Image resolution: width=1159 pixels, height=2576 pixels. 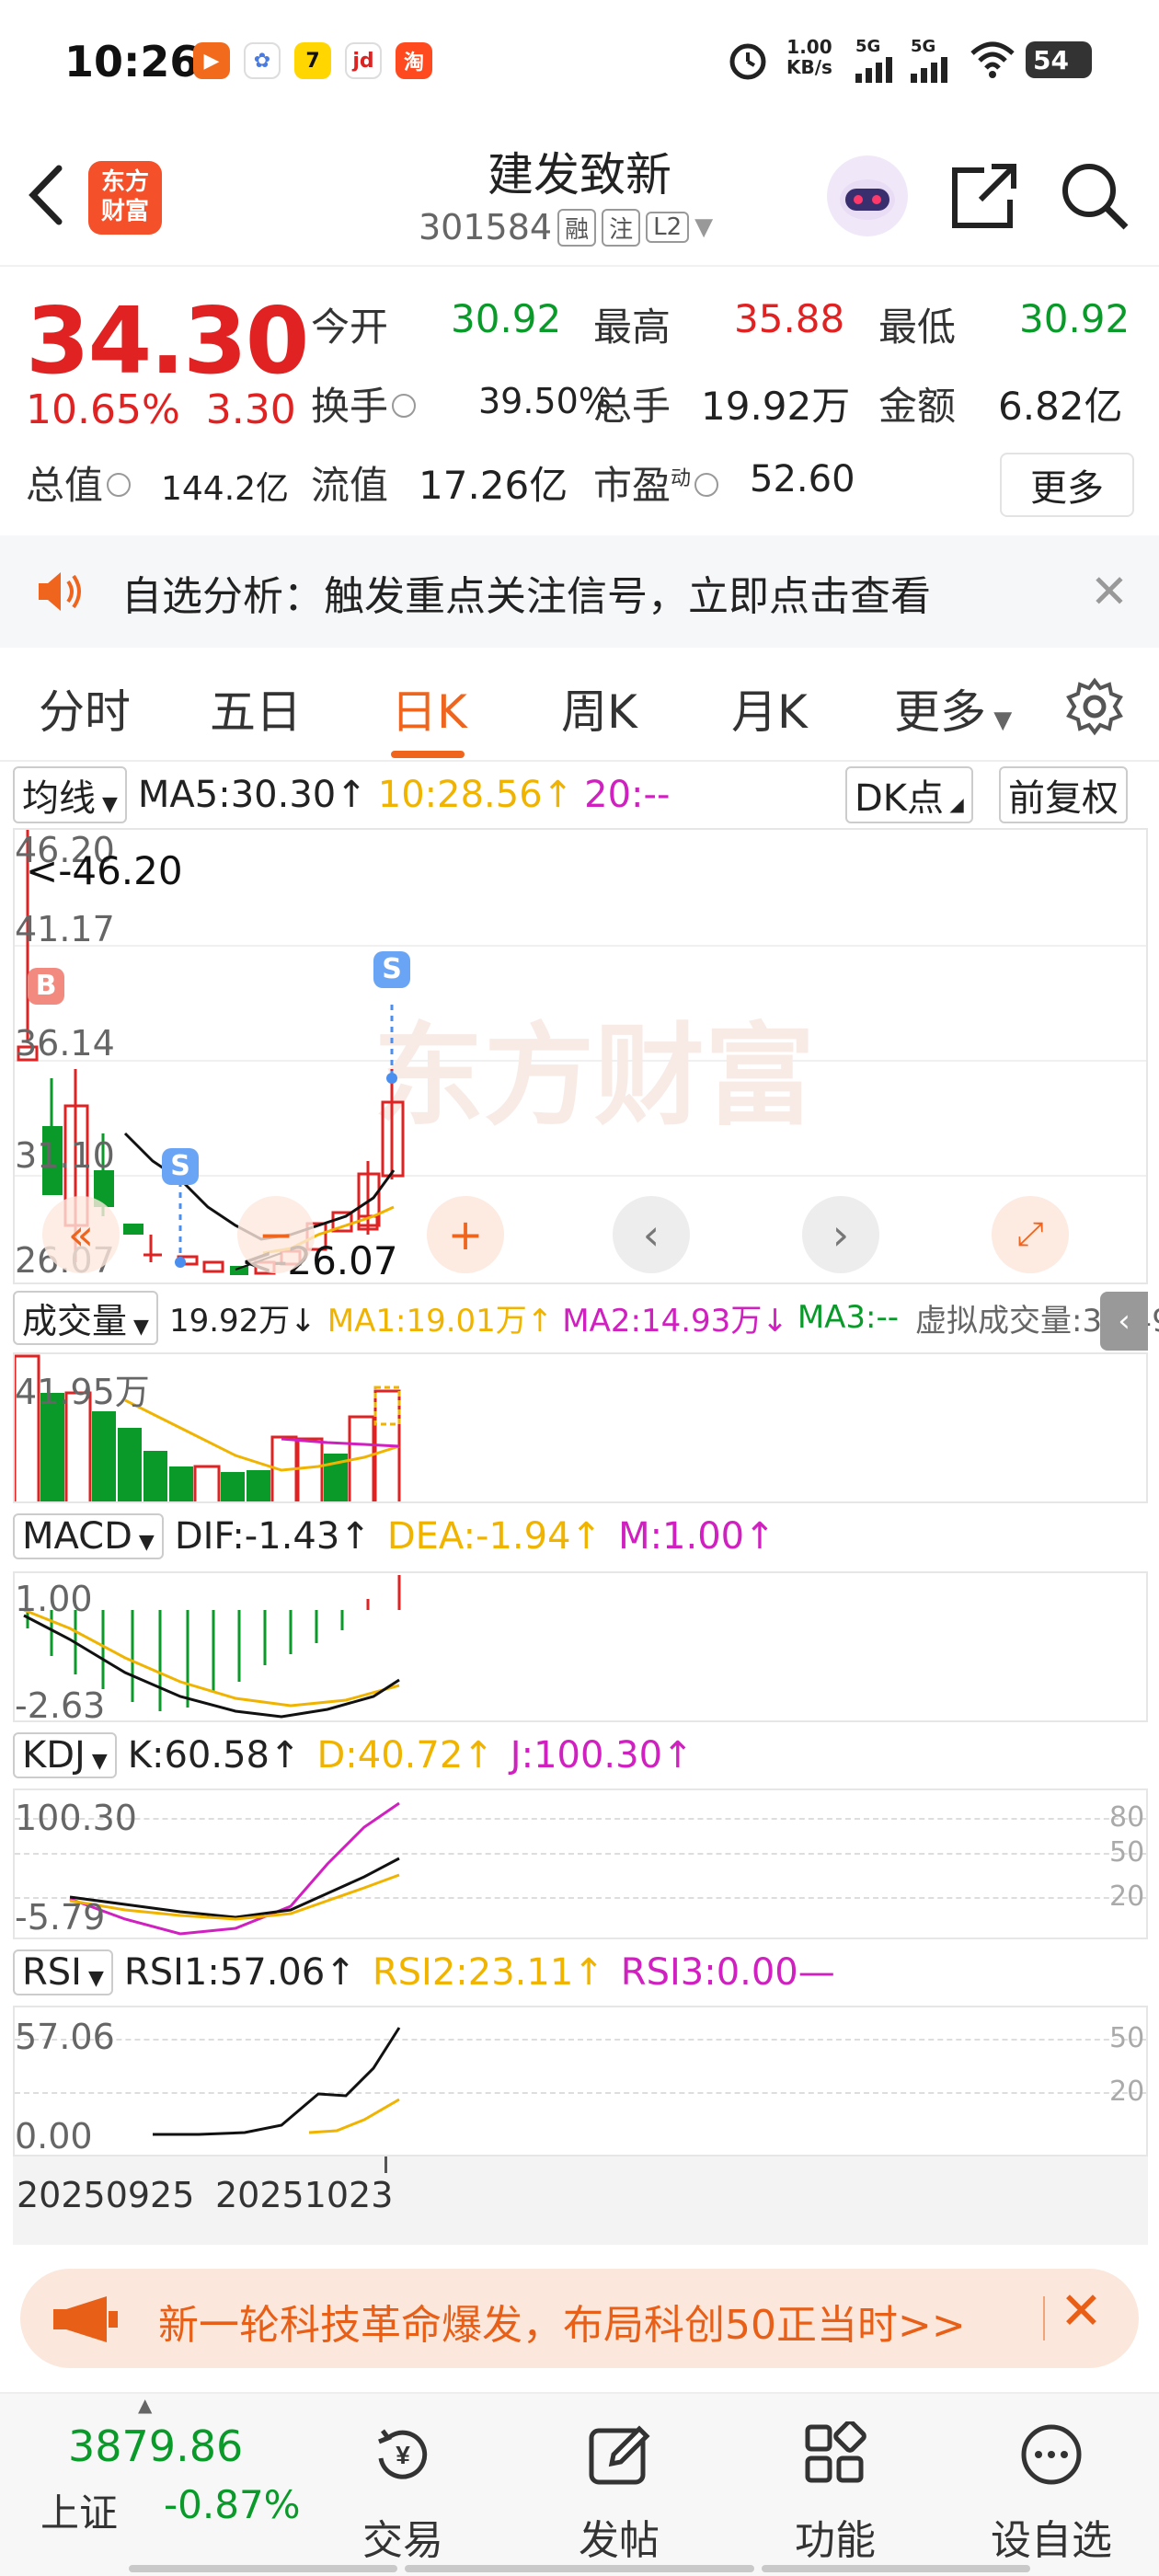 What do you see at coordinates (272, 1536) in the screenshot?
I see `macd-dif: DIF:-1.43↑` at bounding box center [272, 1536].